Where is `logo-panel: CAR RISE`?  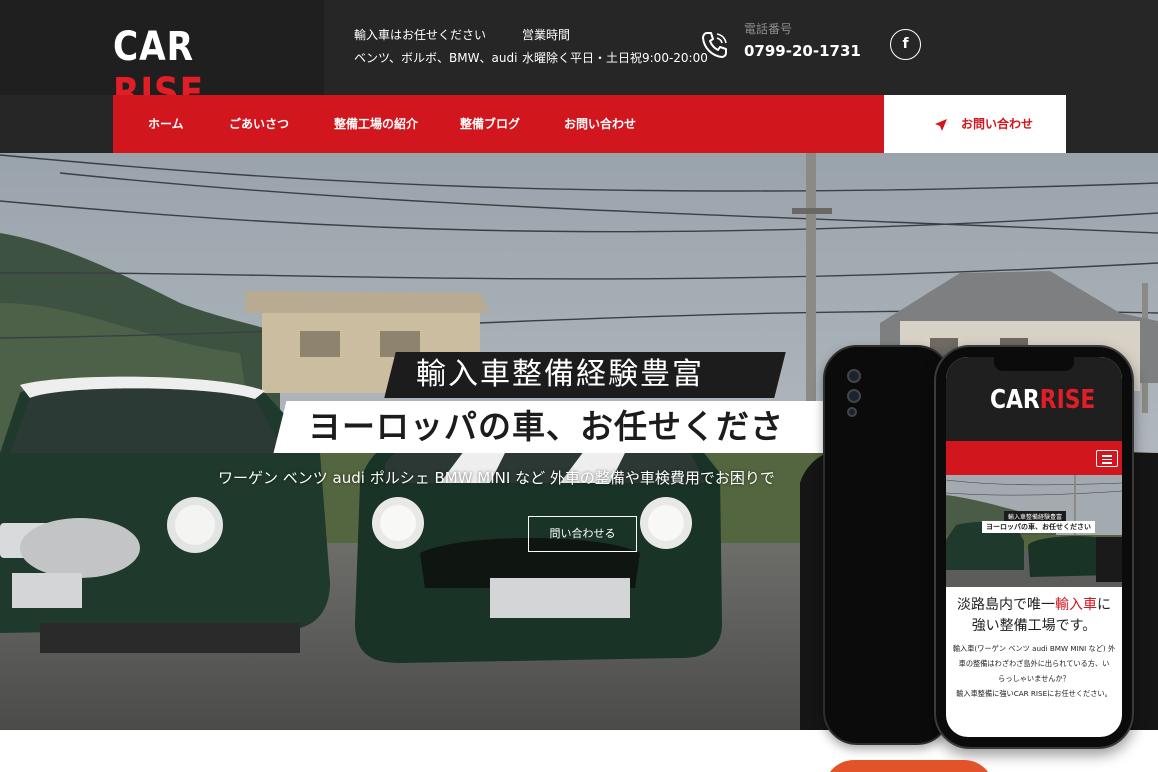
logo-panel: CAR RISE is located at coordinates (162, 58).